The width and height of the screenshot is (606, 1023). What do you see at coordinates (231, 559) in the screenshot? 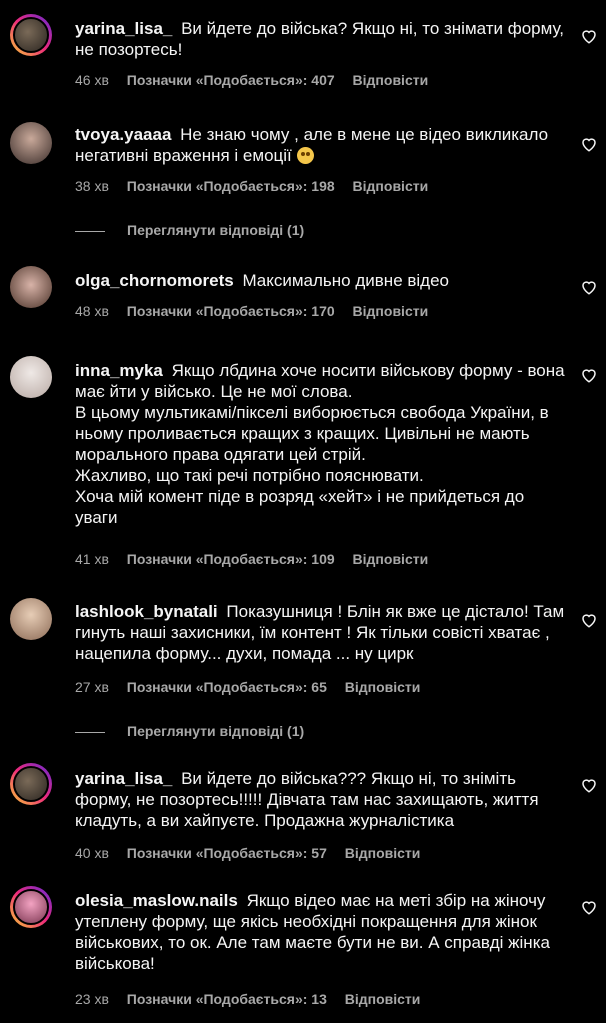
I see `likes-count: Позначки «Подобається»: 109` at bounding box center [231, 559].